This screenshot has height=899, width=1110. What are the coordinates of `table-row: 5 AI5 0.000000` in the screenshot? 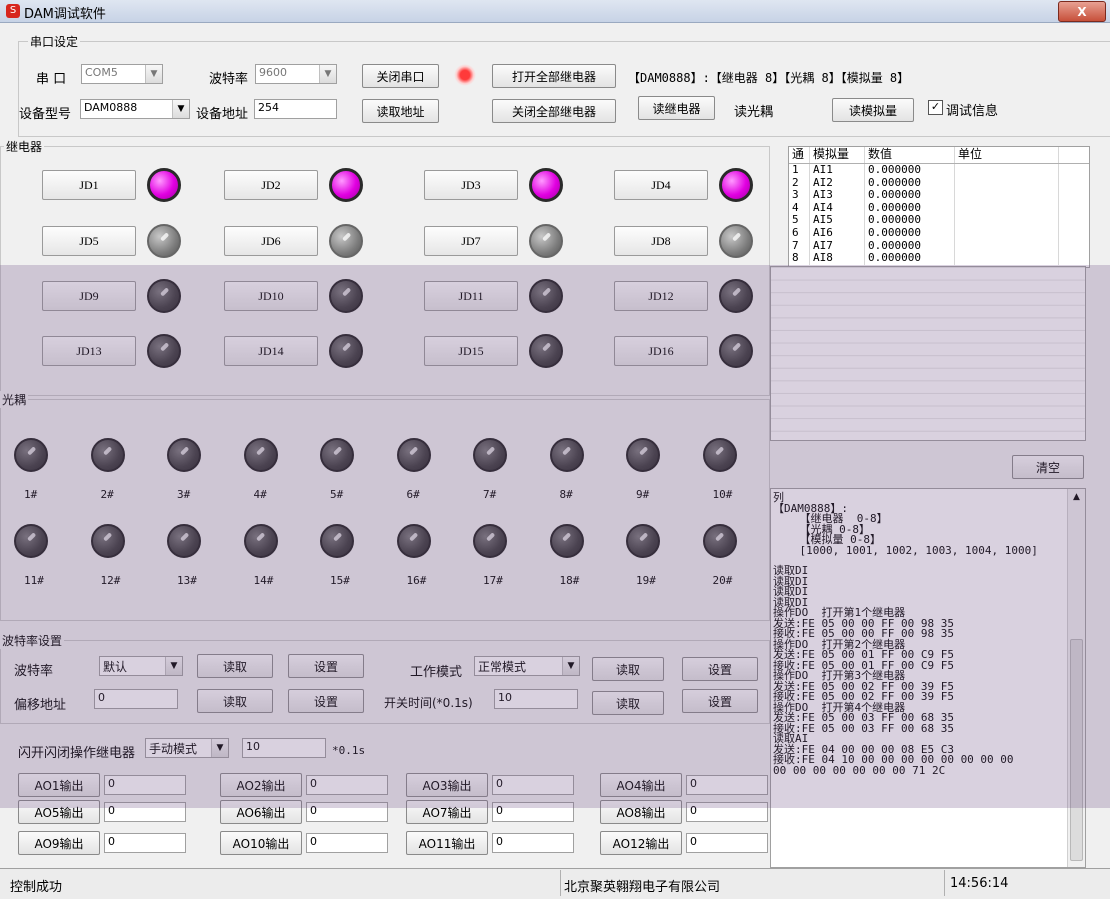 It's located at (939, 220).